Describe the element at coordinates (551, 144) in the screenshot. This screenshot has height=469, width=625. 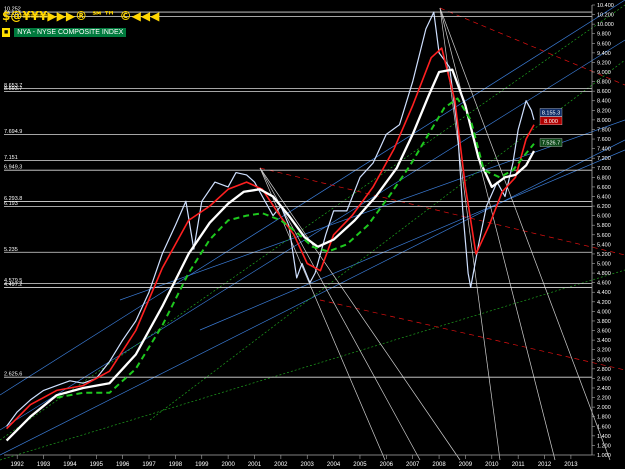
I see `value-badge-label: 7.526.7` at that location.